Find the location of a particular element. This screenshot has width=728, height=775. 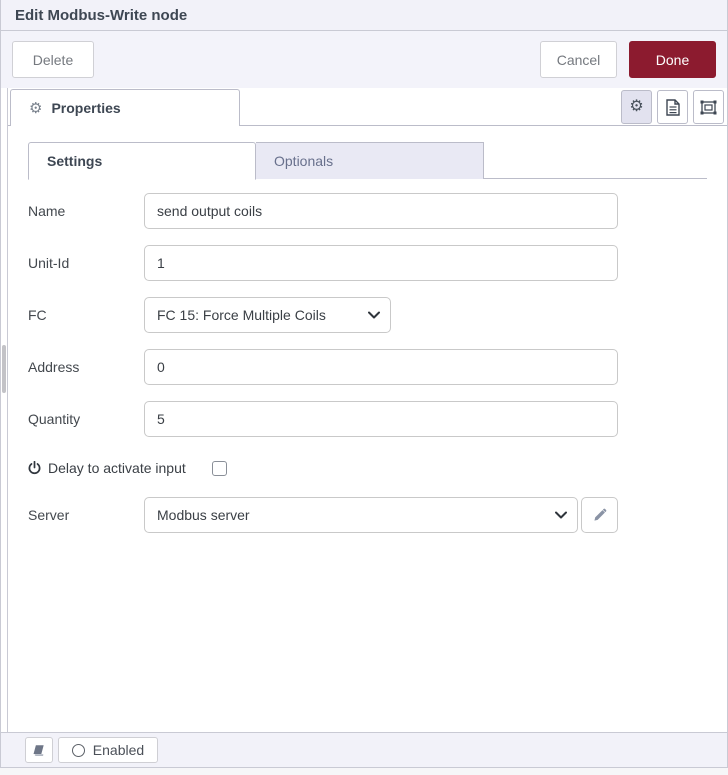

tab-properties: ⚙ Properties is located at coordinates (125, 107).